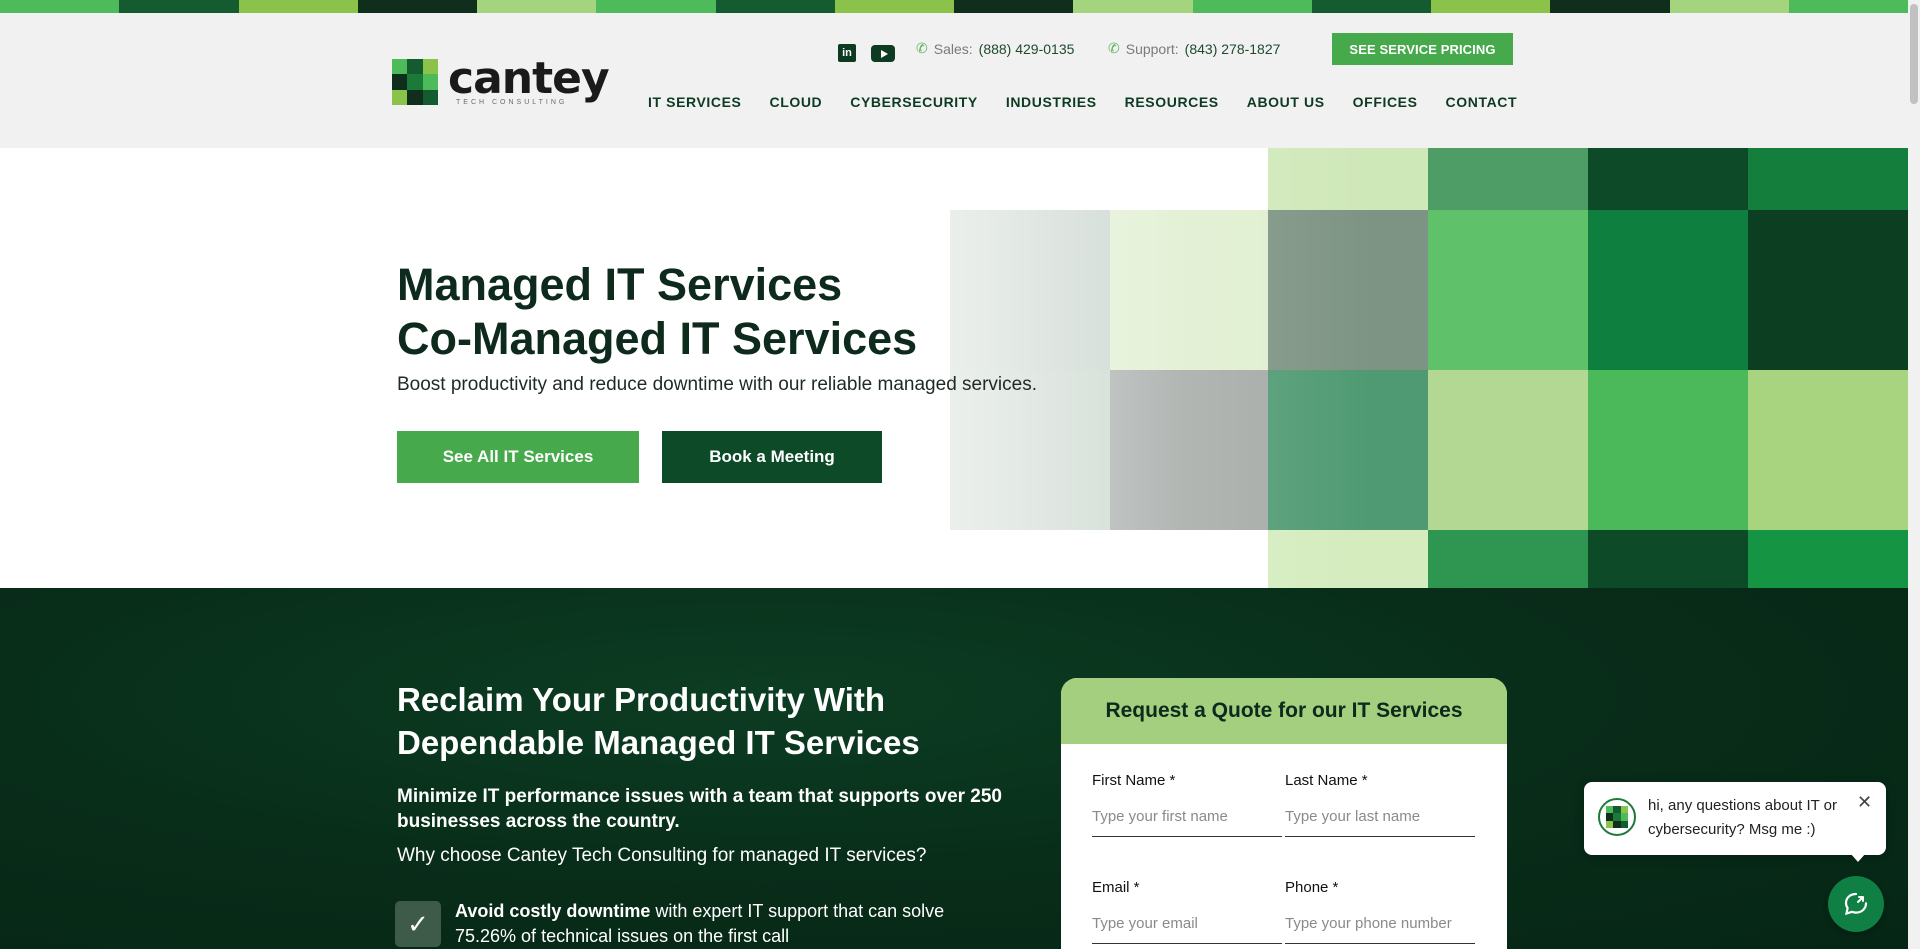  I want to click on scrollbar-thumb, so click(1914, 54).